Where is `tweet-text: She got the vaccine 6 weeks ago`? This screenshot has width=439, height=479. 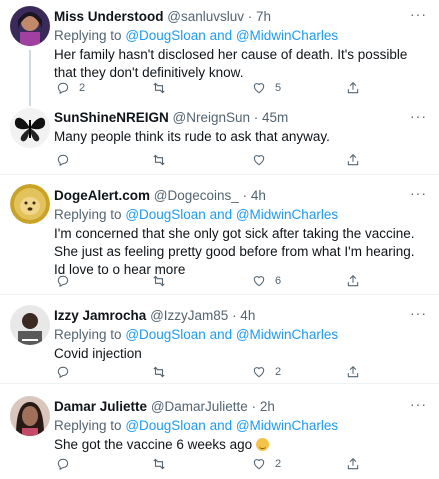 tweet-text: She got the vaccine 6 weeks ago is located at coordinates (241, 445).